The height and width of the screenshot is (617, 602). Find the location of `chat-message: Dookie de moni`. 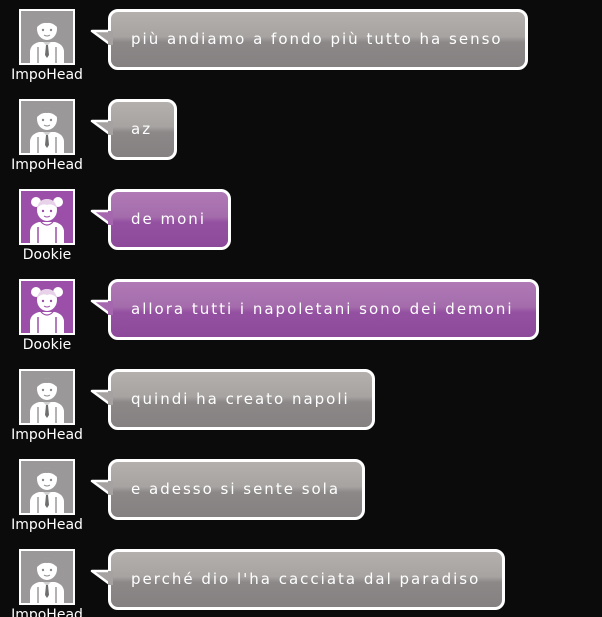

chat-message: Dookie de moni is located at coordinates (301, 225).